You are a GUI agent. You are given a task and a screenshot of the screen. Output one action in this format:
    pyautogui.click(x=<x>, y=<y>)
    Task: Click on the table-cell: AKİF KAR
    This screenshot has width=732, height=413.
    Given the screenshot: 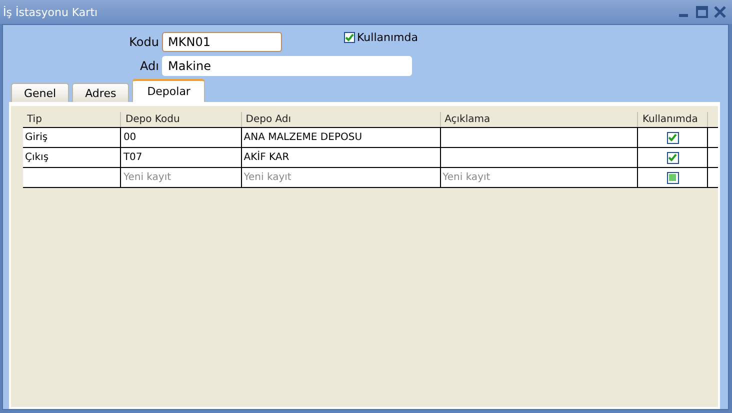 What is the action you would take?
    pyautogui.click(x=340, y=157)
    